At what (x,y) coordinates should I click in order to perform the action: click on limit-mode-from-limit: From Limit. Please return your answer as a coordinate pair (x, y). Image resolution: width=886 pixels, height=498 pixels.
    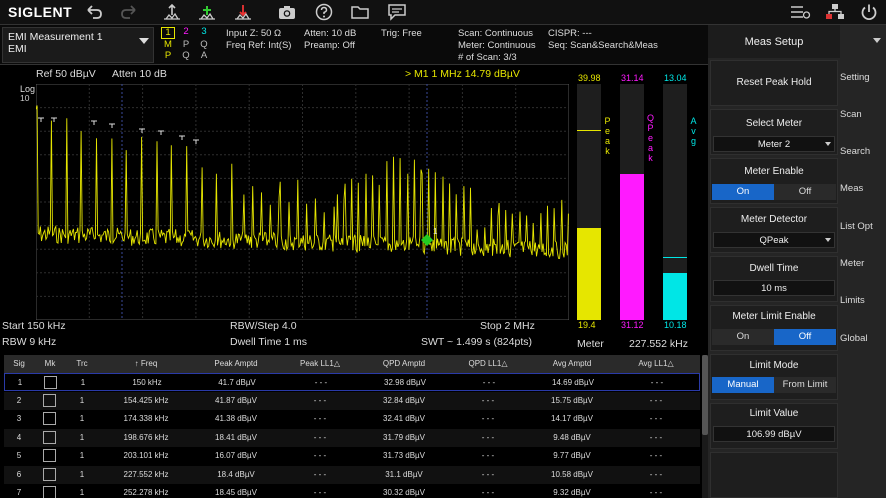
    Looking at the image, I should click on (805, 385).